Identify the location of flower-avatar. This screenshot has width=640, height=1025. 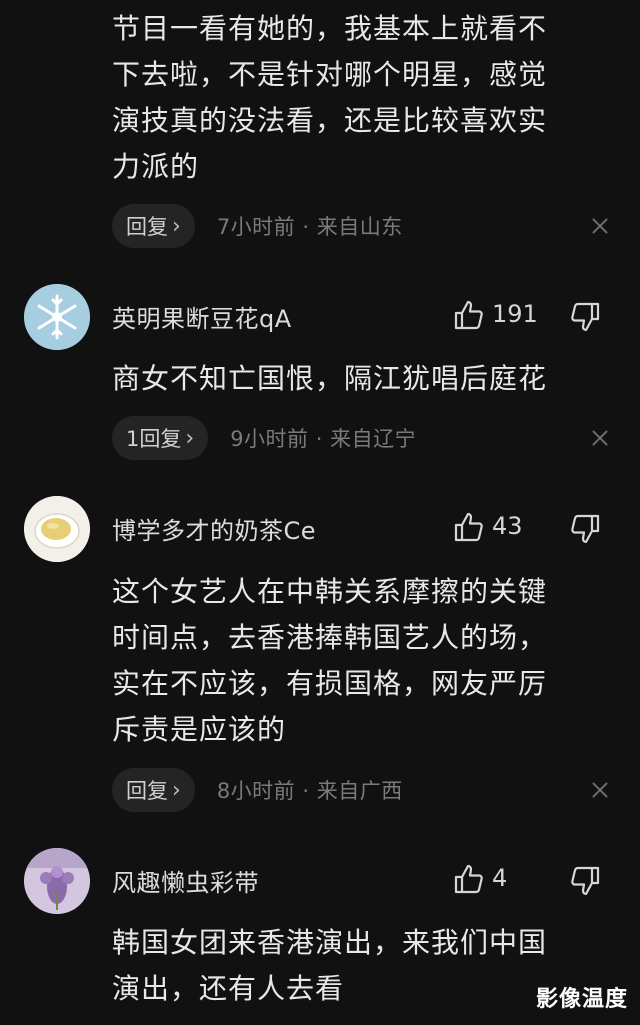
(57, 881).